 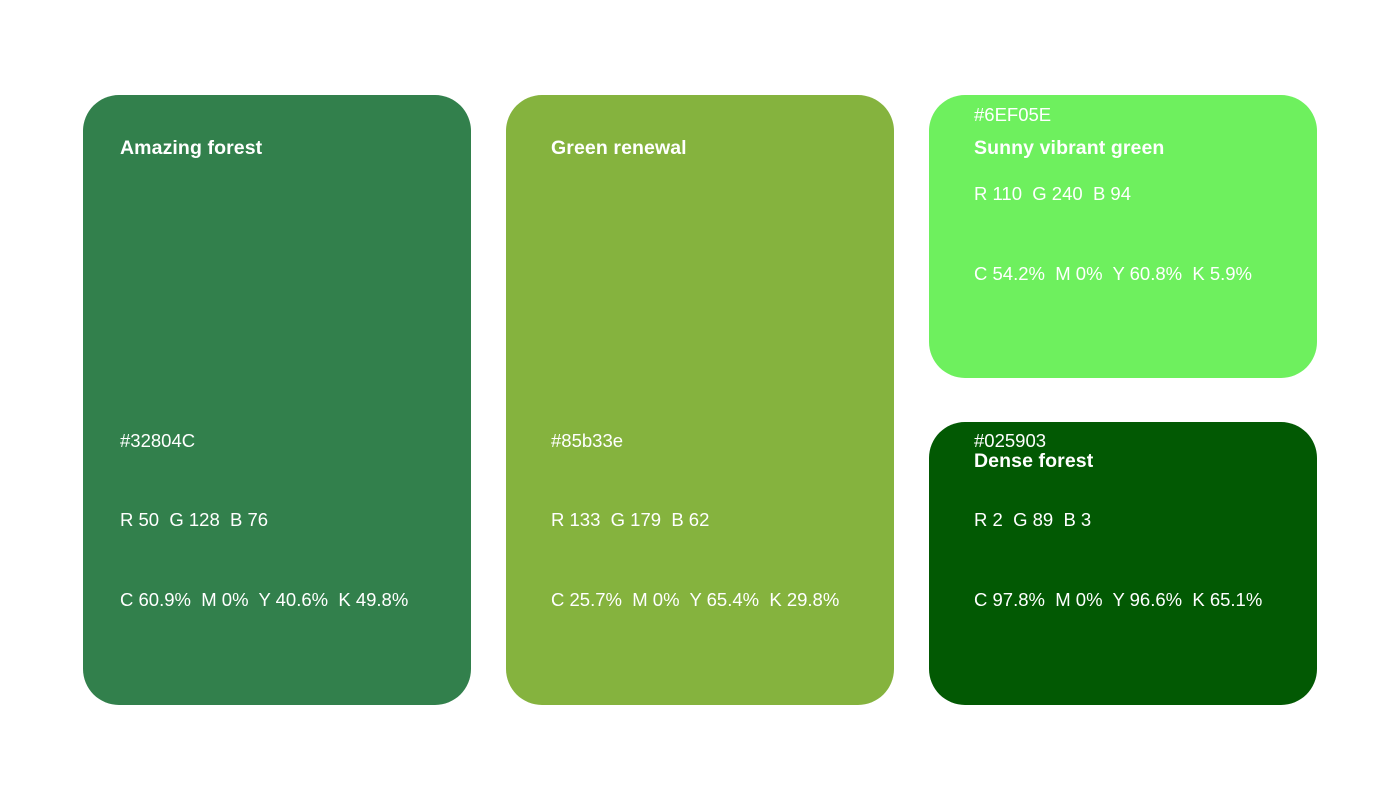 What do you see at coordinates (695, 599) in the screenshot?
I see `cmyk-code: C 25.7% M 0% Y 65.4% K 29.8%` at bounding box center [695, 599].